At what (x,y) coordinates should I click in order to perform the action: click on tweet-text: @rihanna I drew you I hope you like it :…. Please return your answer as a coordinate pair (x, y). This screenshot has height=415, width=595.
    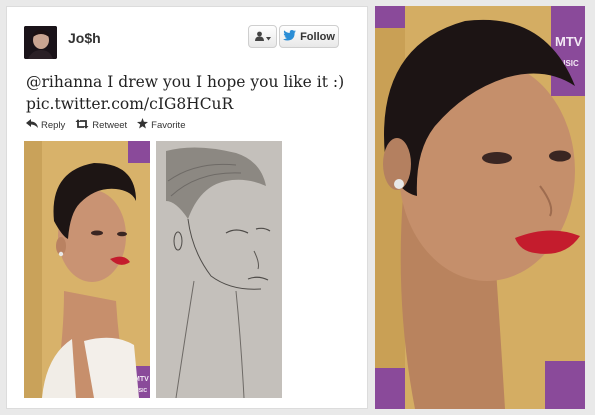
    Looking at the image, I should click on (191, 93).